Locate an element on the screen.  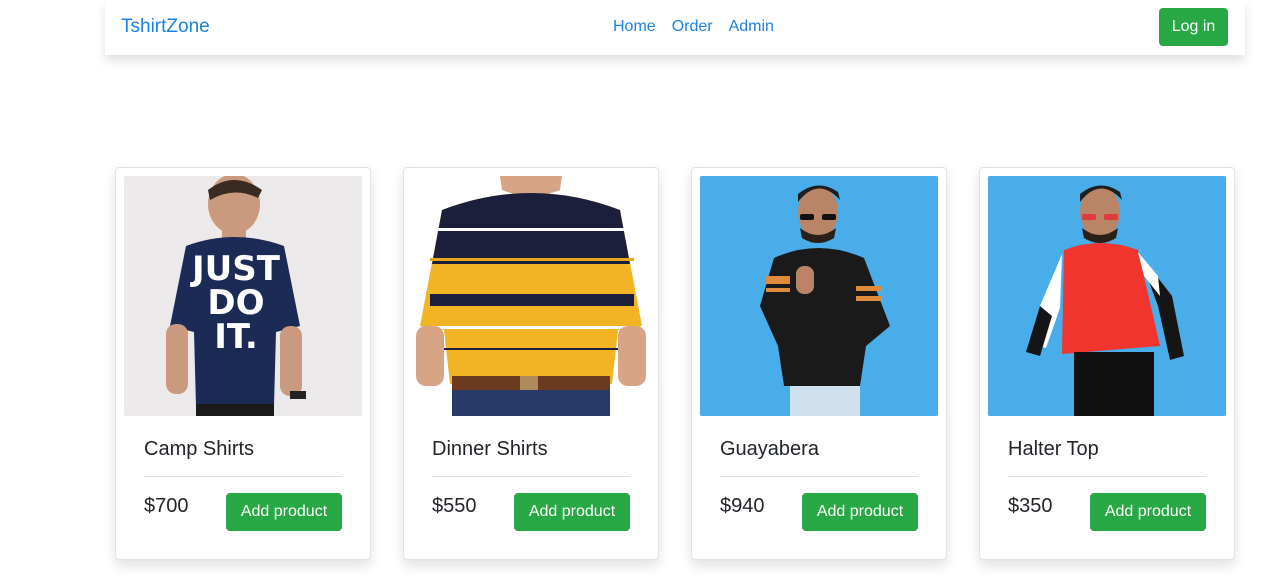
product-price: $700 is located at coordinates (166, 506).